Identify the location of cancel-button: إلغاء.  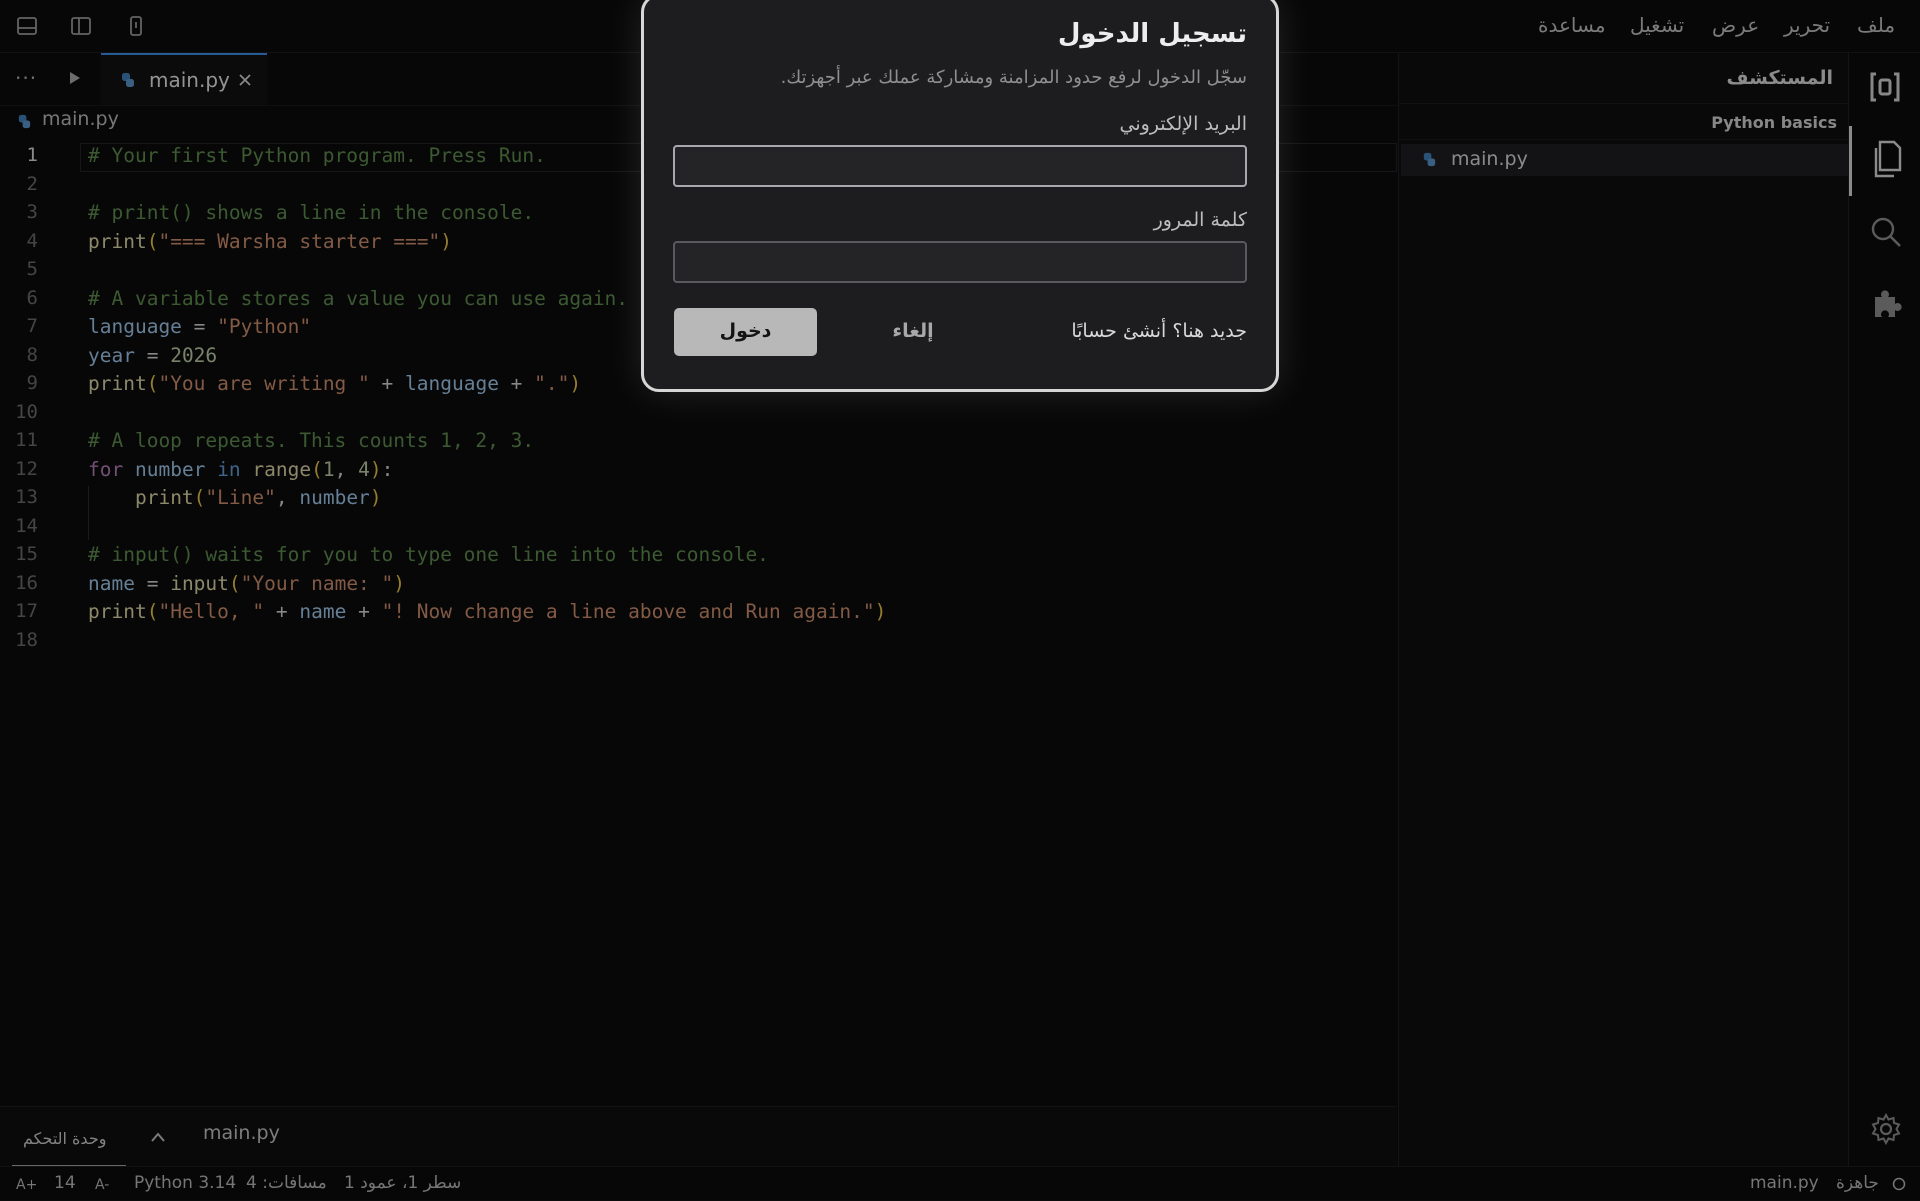
(913, 332).